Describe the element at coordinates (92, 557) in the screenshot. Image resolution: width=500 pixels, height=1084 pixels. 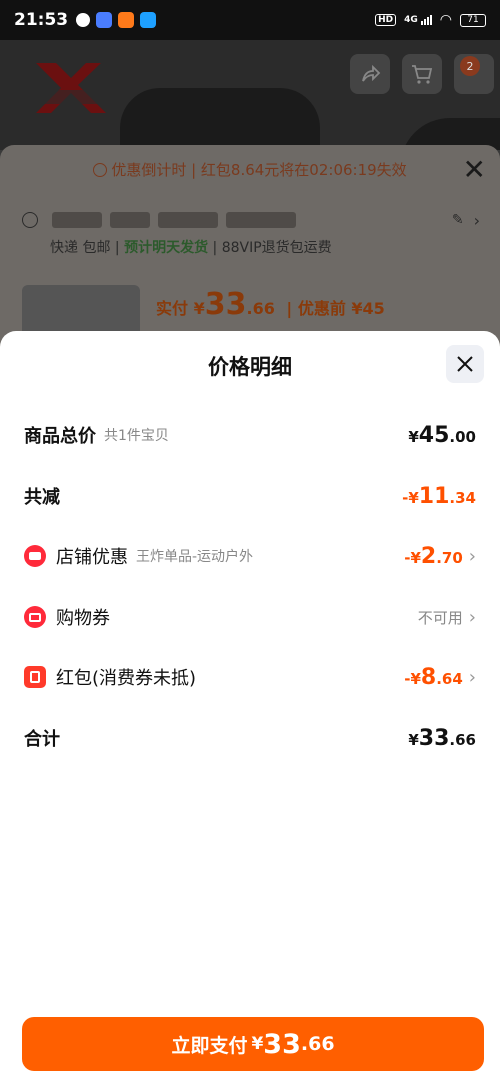
I see `row-label: 店铺优惠` at that location.